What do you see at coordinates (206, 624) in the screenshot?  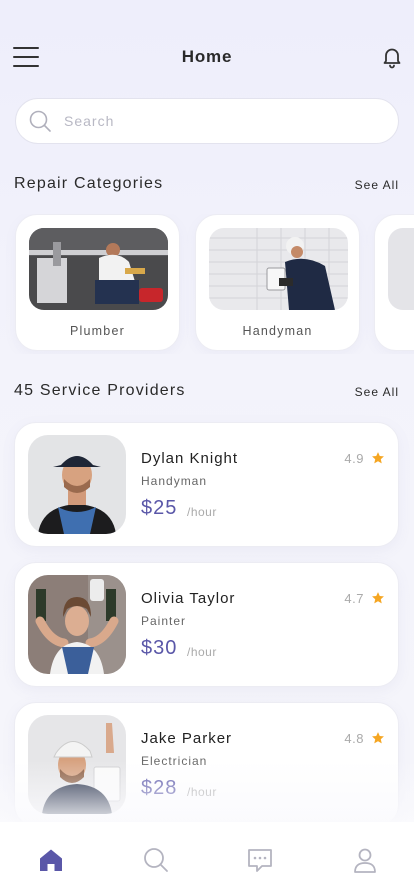 I see `provider-card: Olivia Taylor Painter $30 /hour 4.7` at bounding box center [206, 624].